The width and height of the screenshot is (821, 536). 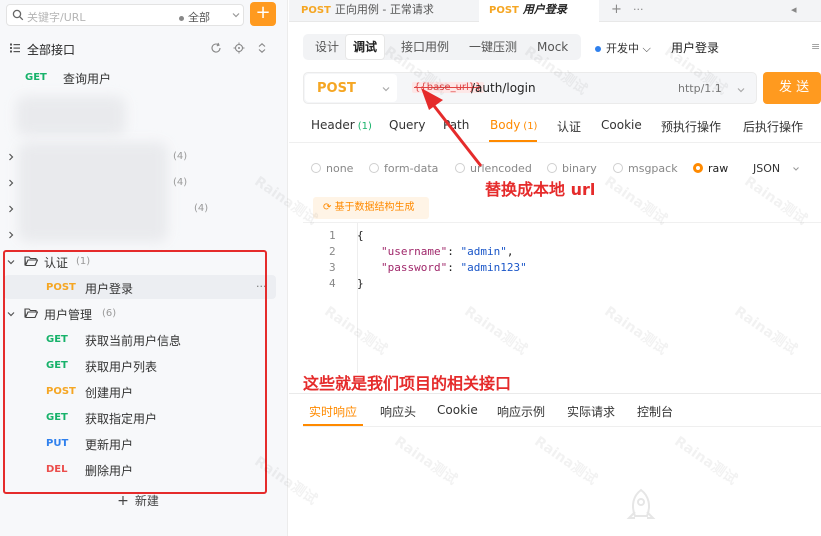 I want to click on line-number: 3, so click(x=332, y=267).